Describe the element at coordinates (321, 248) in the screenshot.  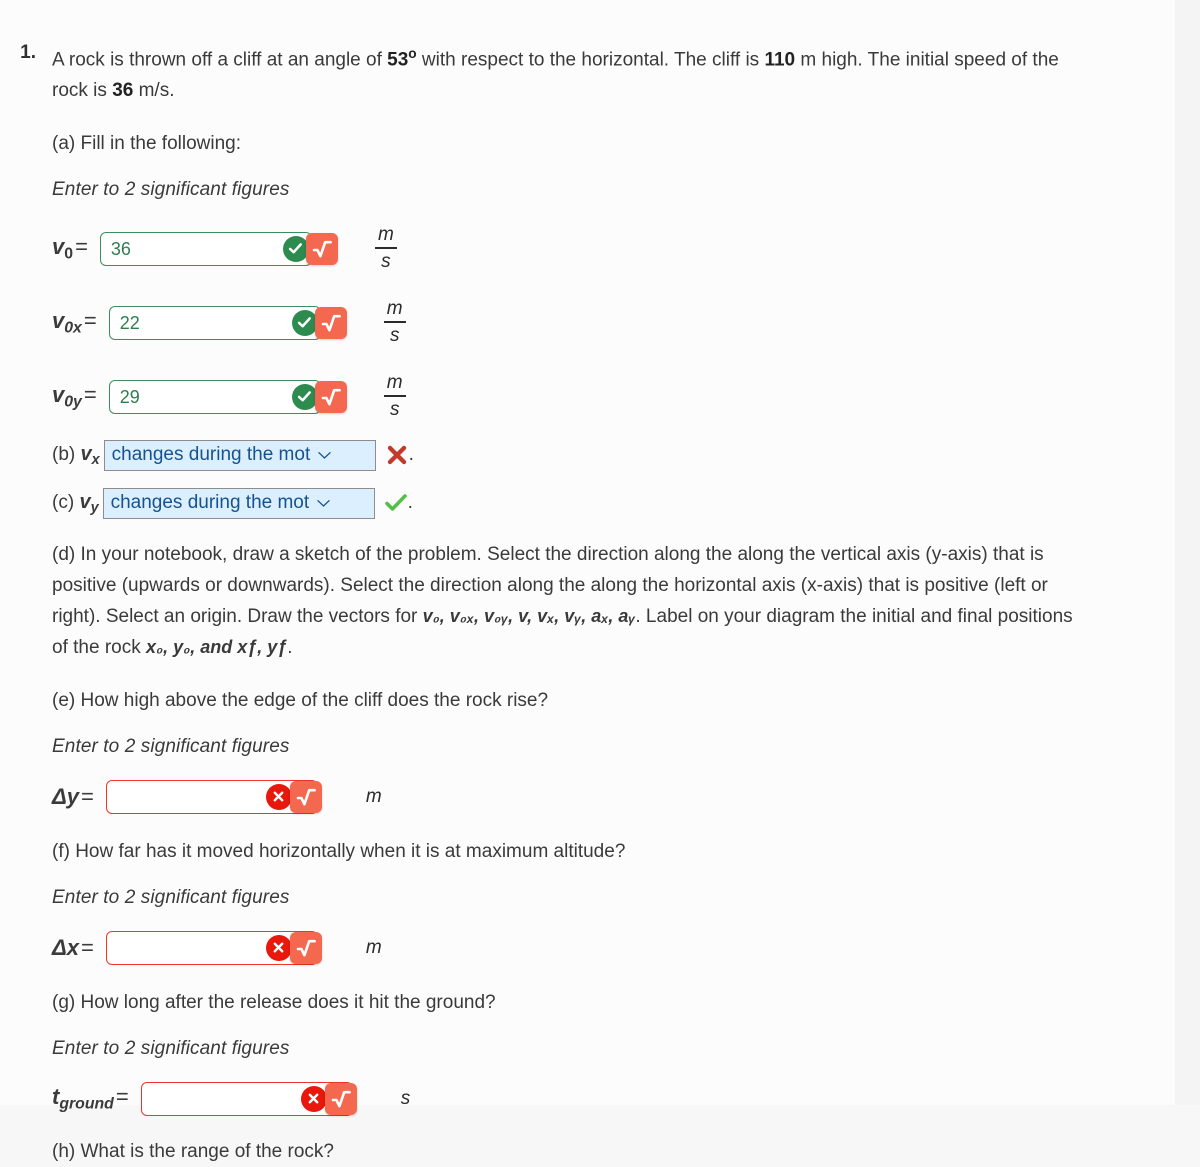
I see `check-answer-button-v0` at that location.